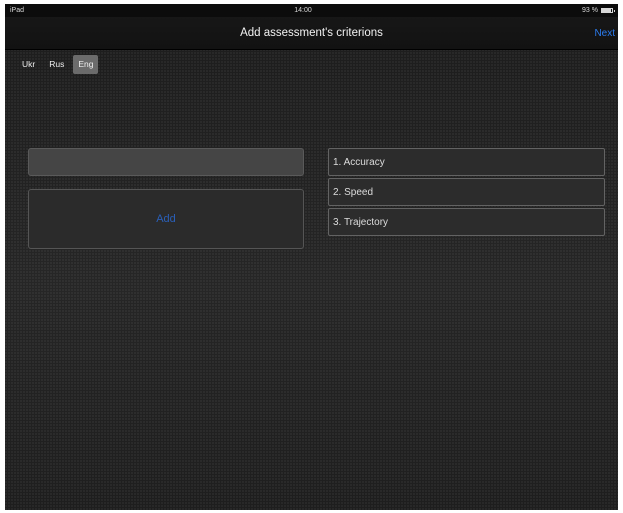 Image resolution: width=623 pixels, height=513 pixels. Describe the element at coordinates (466, 162) in the screenshot. I see `criteria-item-accuracy: 1. Accuracy` at that location.